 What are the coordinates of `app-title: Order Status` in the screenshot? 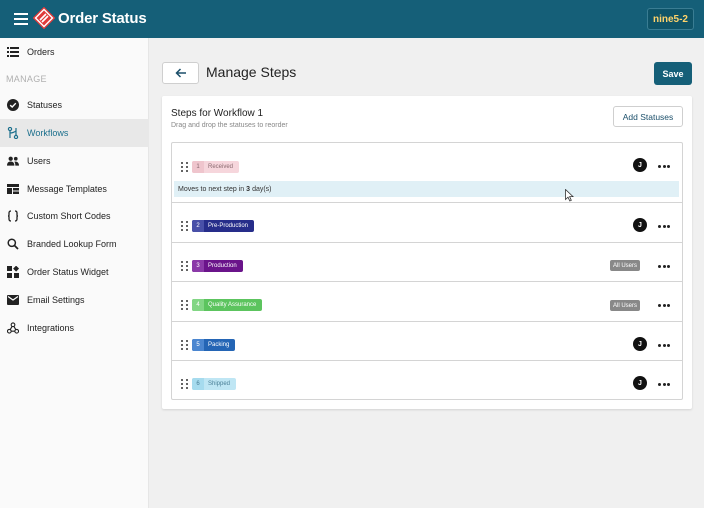 It's located at (102, 18).